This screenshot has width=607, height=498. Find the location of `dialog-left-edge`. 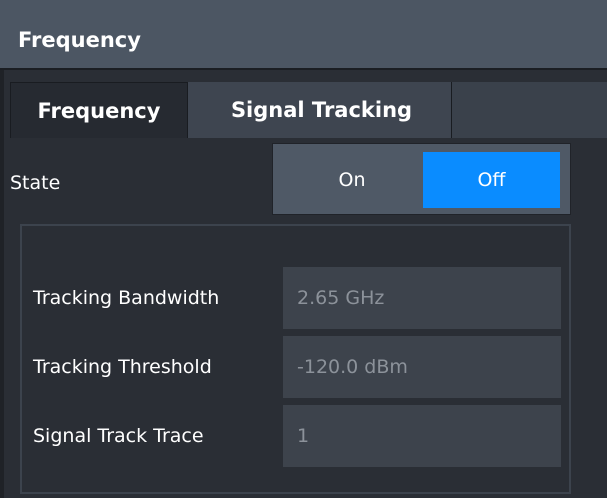

dialog-left-edge is located at coordinates (2, 284).